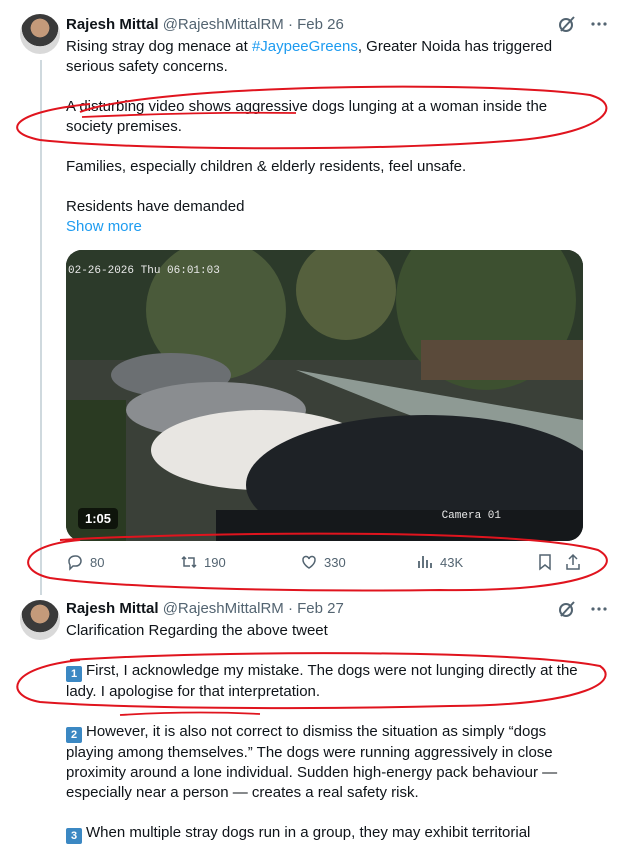 The height and width of the screenshot is (847, 628). Describe the element at coordinates (74, 735) in the screenshot. I see `keycap-2-icon: 2` at that location.